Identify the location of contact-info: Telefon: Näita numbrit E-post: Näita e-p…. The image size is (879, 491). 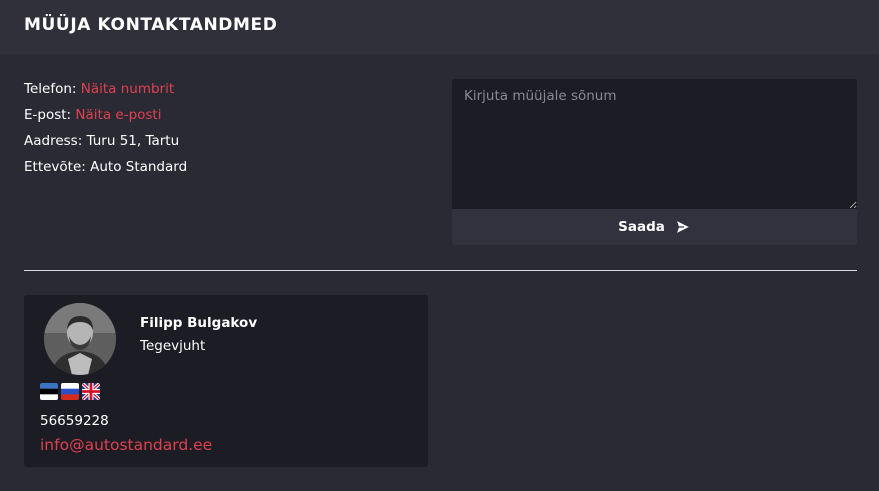
(105, 132).